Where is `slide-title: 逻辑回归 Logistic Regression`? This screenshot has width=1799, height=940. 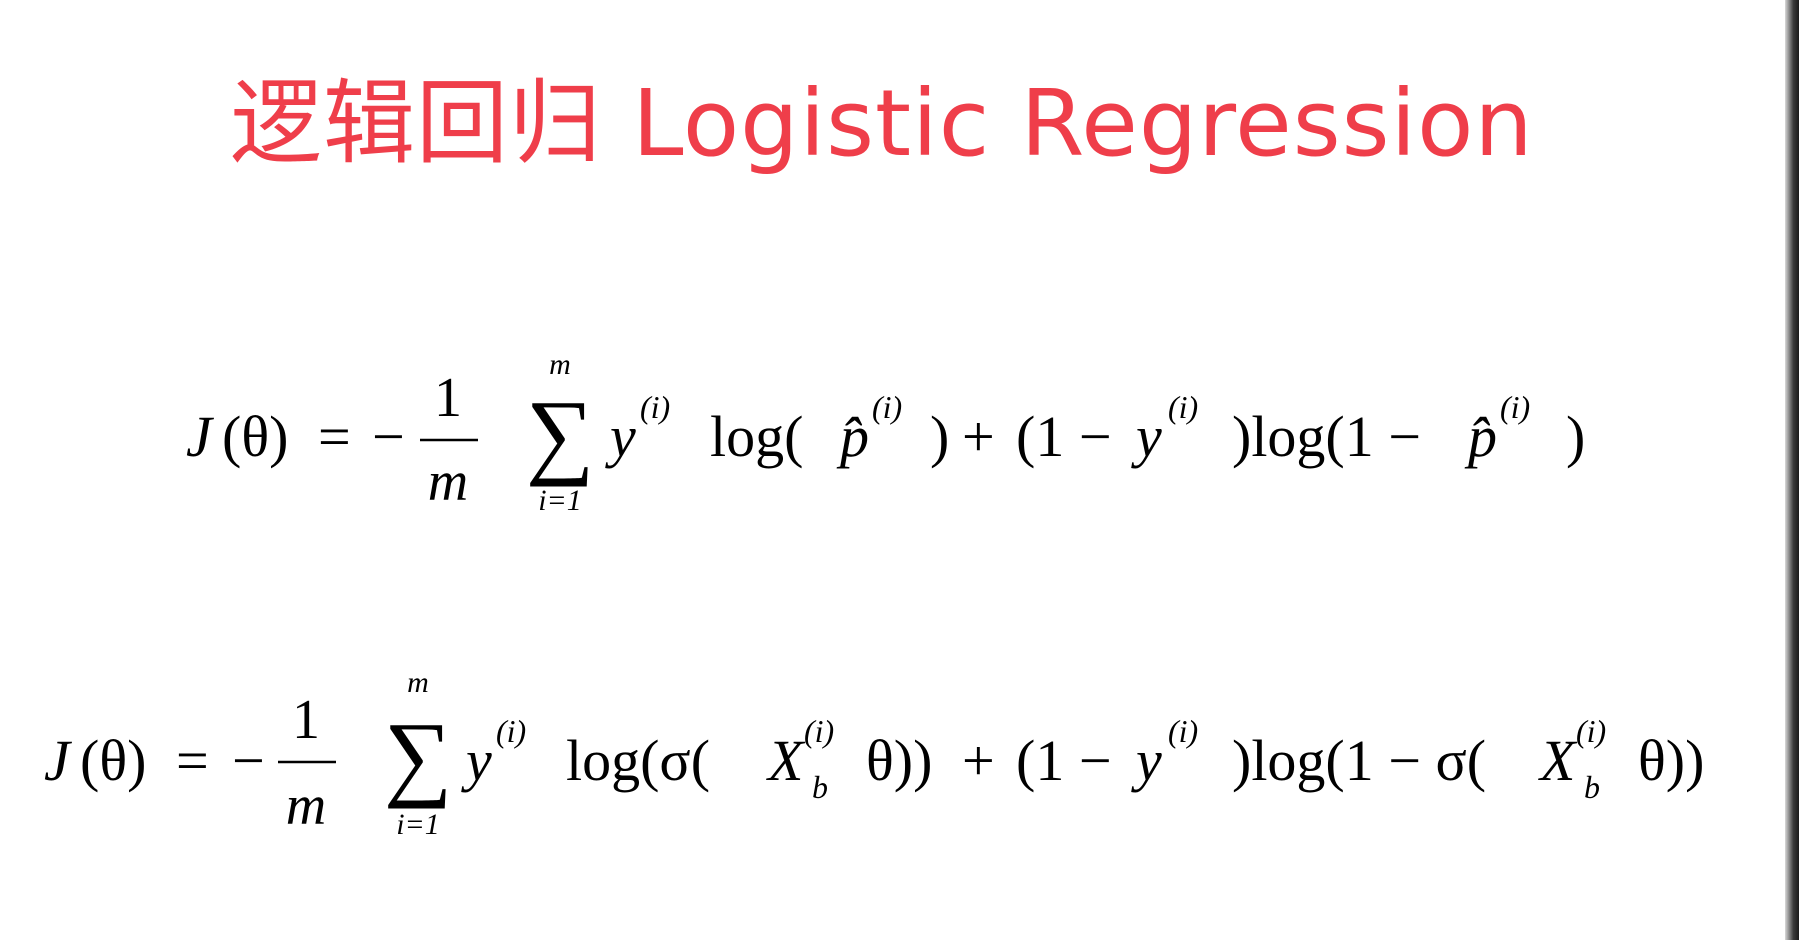 slide-title: 逻辑回归 Logistic Regression is located at coordinates (882, 123).